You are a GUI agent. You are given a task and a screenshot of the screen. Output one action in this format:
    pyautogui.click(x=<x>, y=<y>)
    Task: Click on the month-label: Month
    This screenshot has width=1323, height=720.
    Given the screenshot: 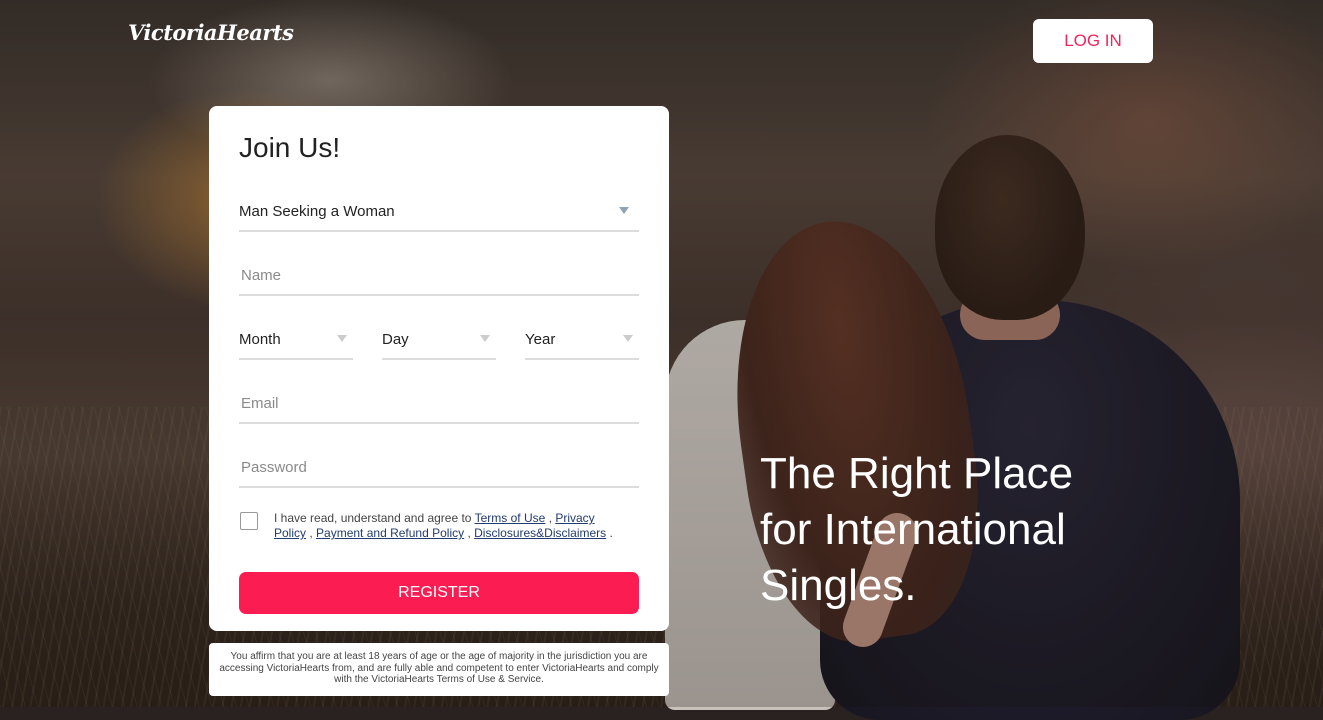 What is the action you would take?
    pyautogui.click(x=260, y=339)
    